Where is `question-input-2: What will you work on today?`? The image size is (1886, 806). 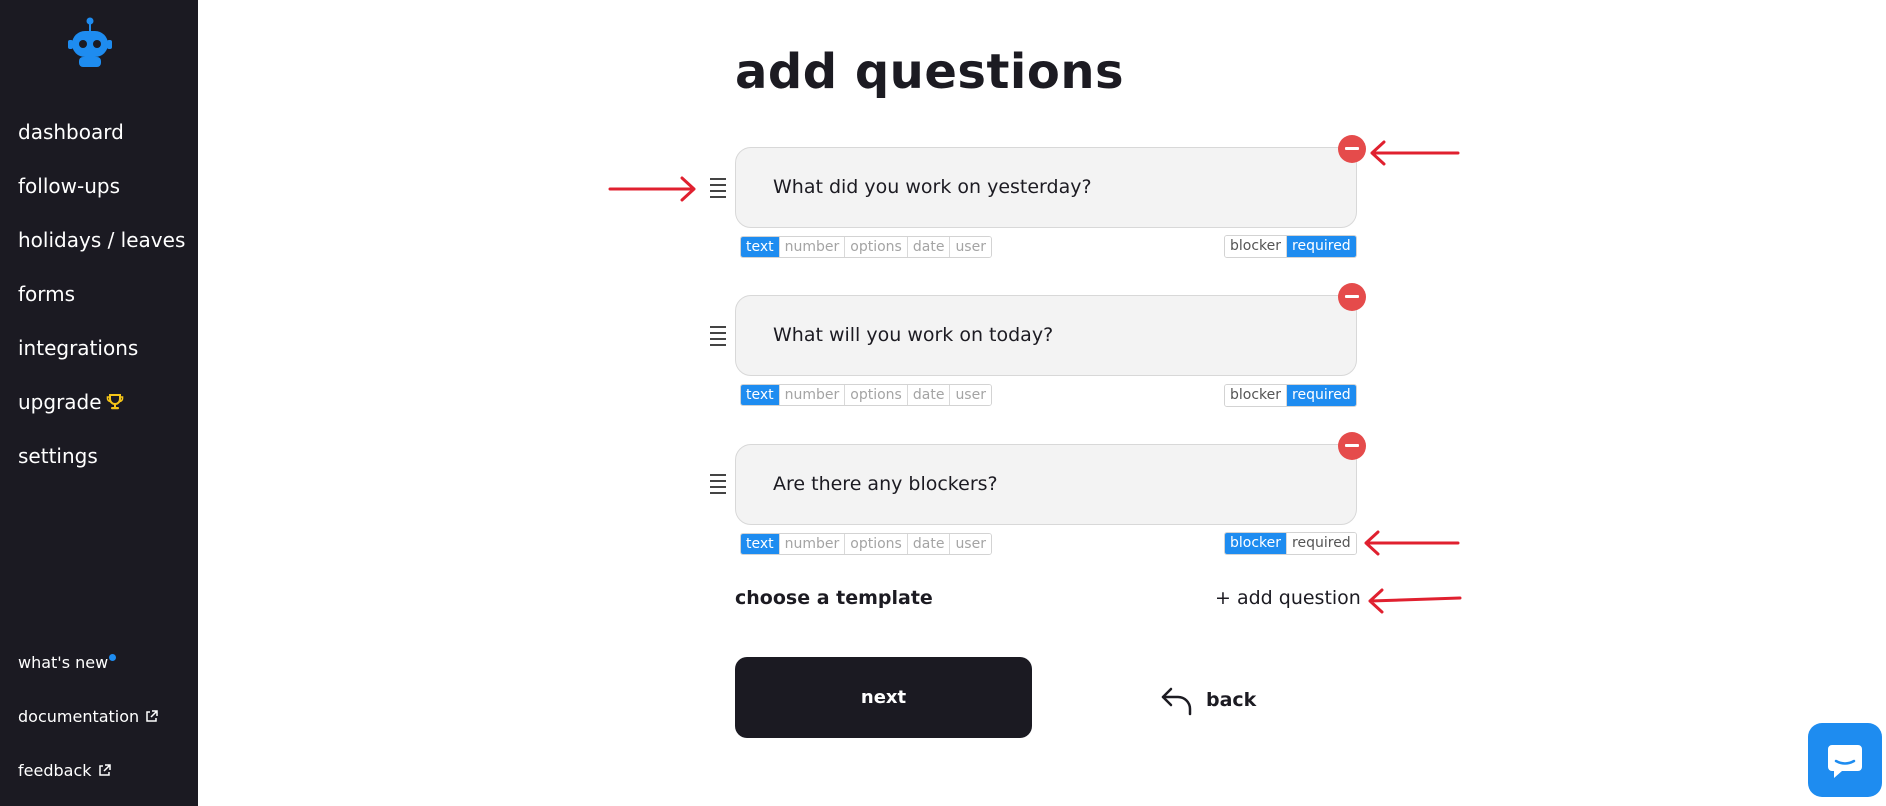 question-input-2: What will you work on today? is located at coordinates (1046, 335).